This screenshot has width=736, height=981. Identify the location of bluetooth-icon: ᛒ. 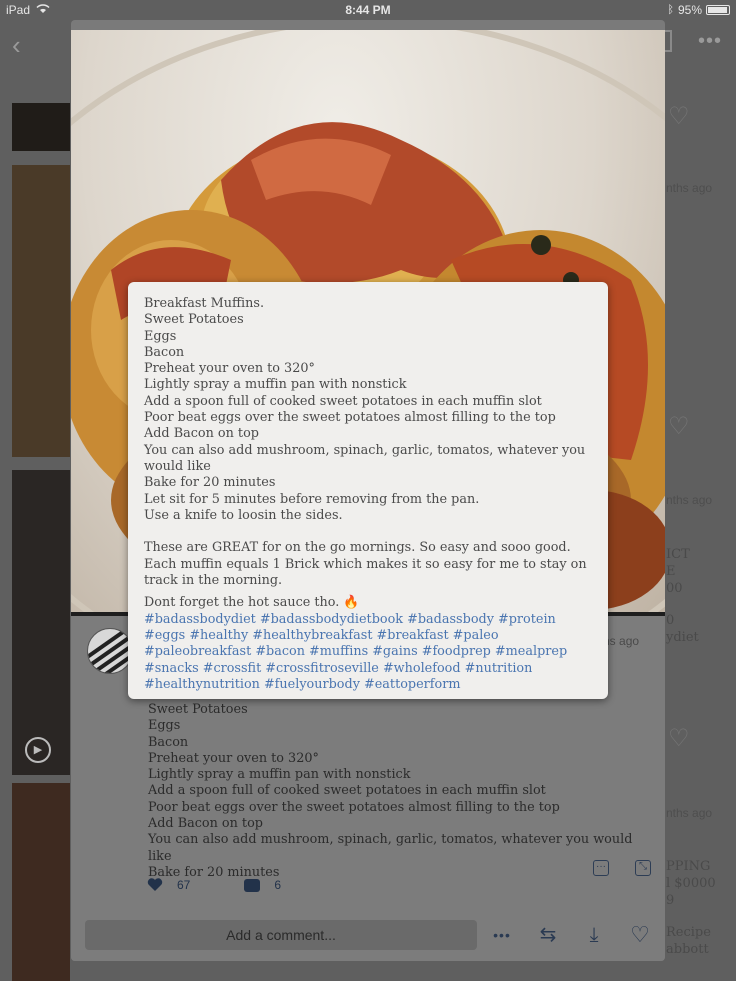
(670, 10).